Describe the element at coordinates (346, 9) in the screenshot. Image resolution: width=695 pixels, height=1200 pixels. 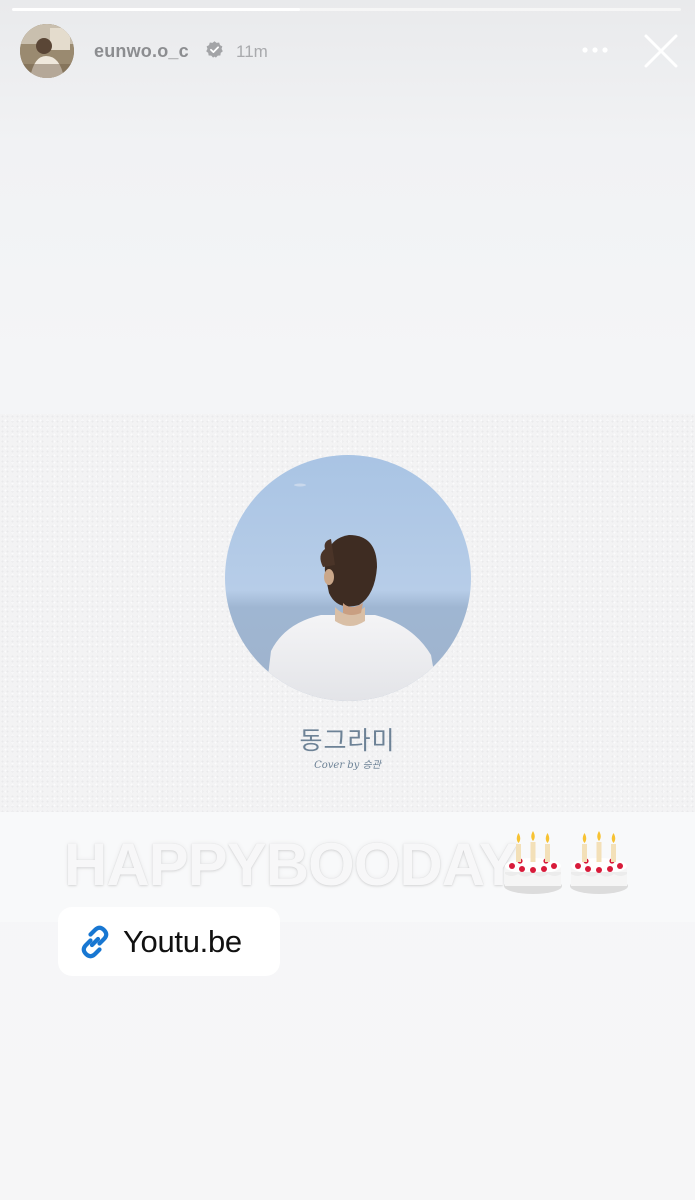
I see `story-progress-bar` at that location.